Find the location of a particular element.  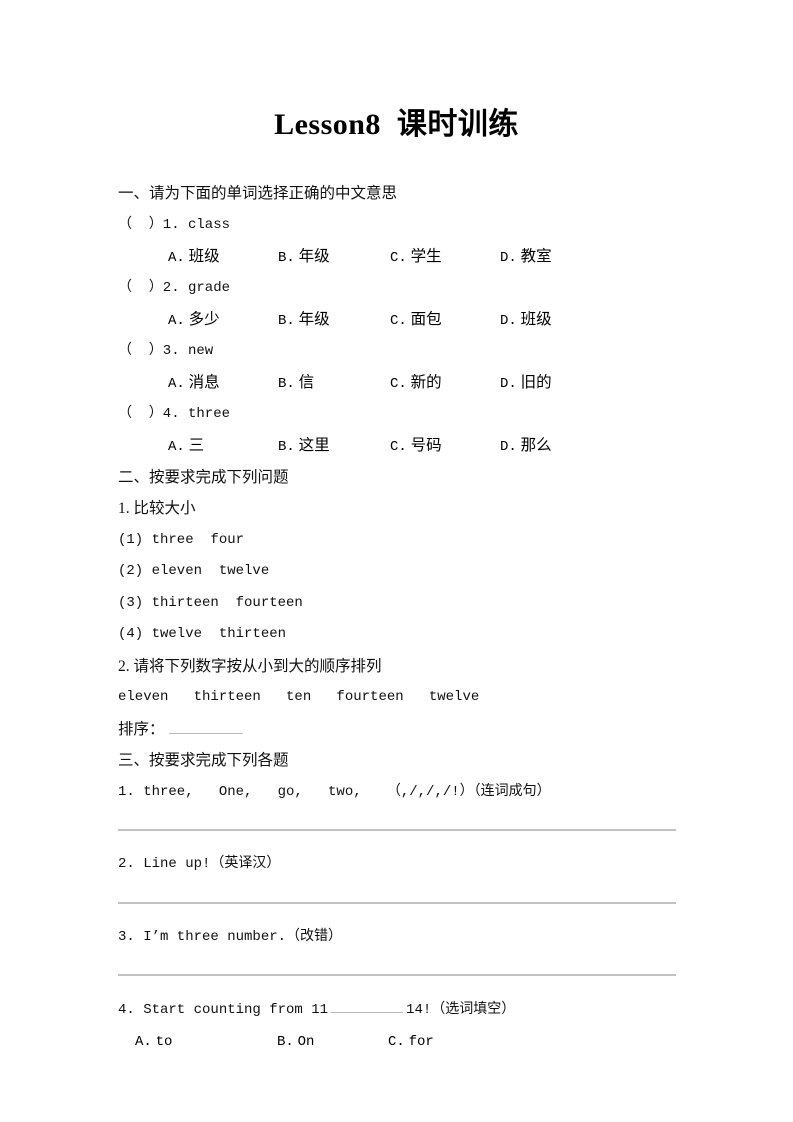

exercise-item-4-blank is located at coordinates (367, 1006).